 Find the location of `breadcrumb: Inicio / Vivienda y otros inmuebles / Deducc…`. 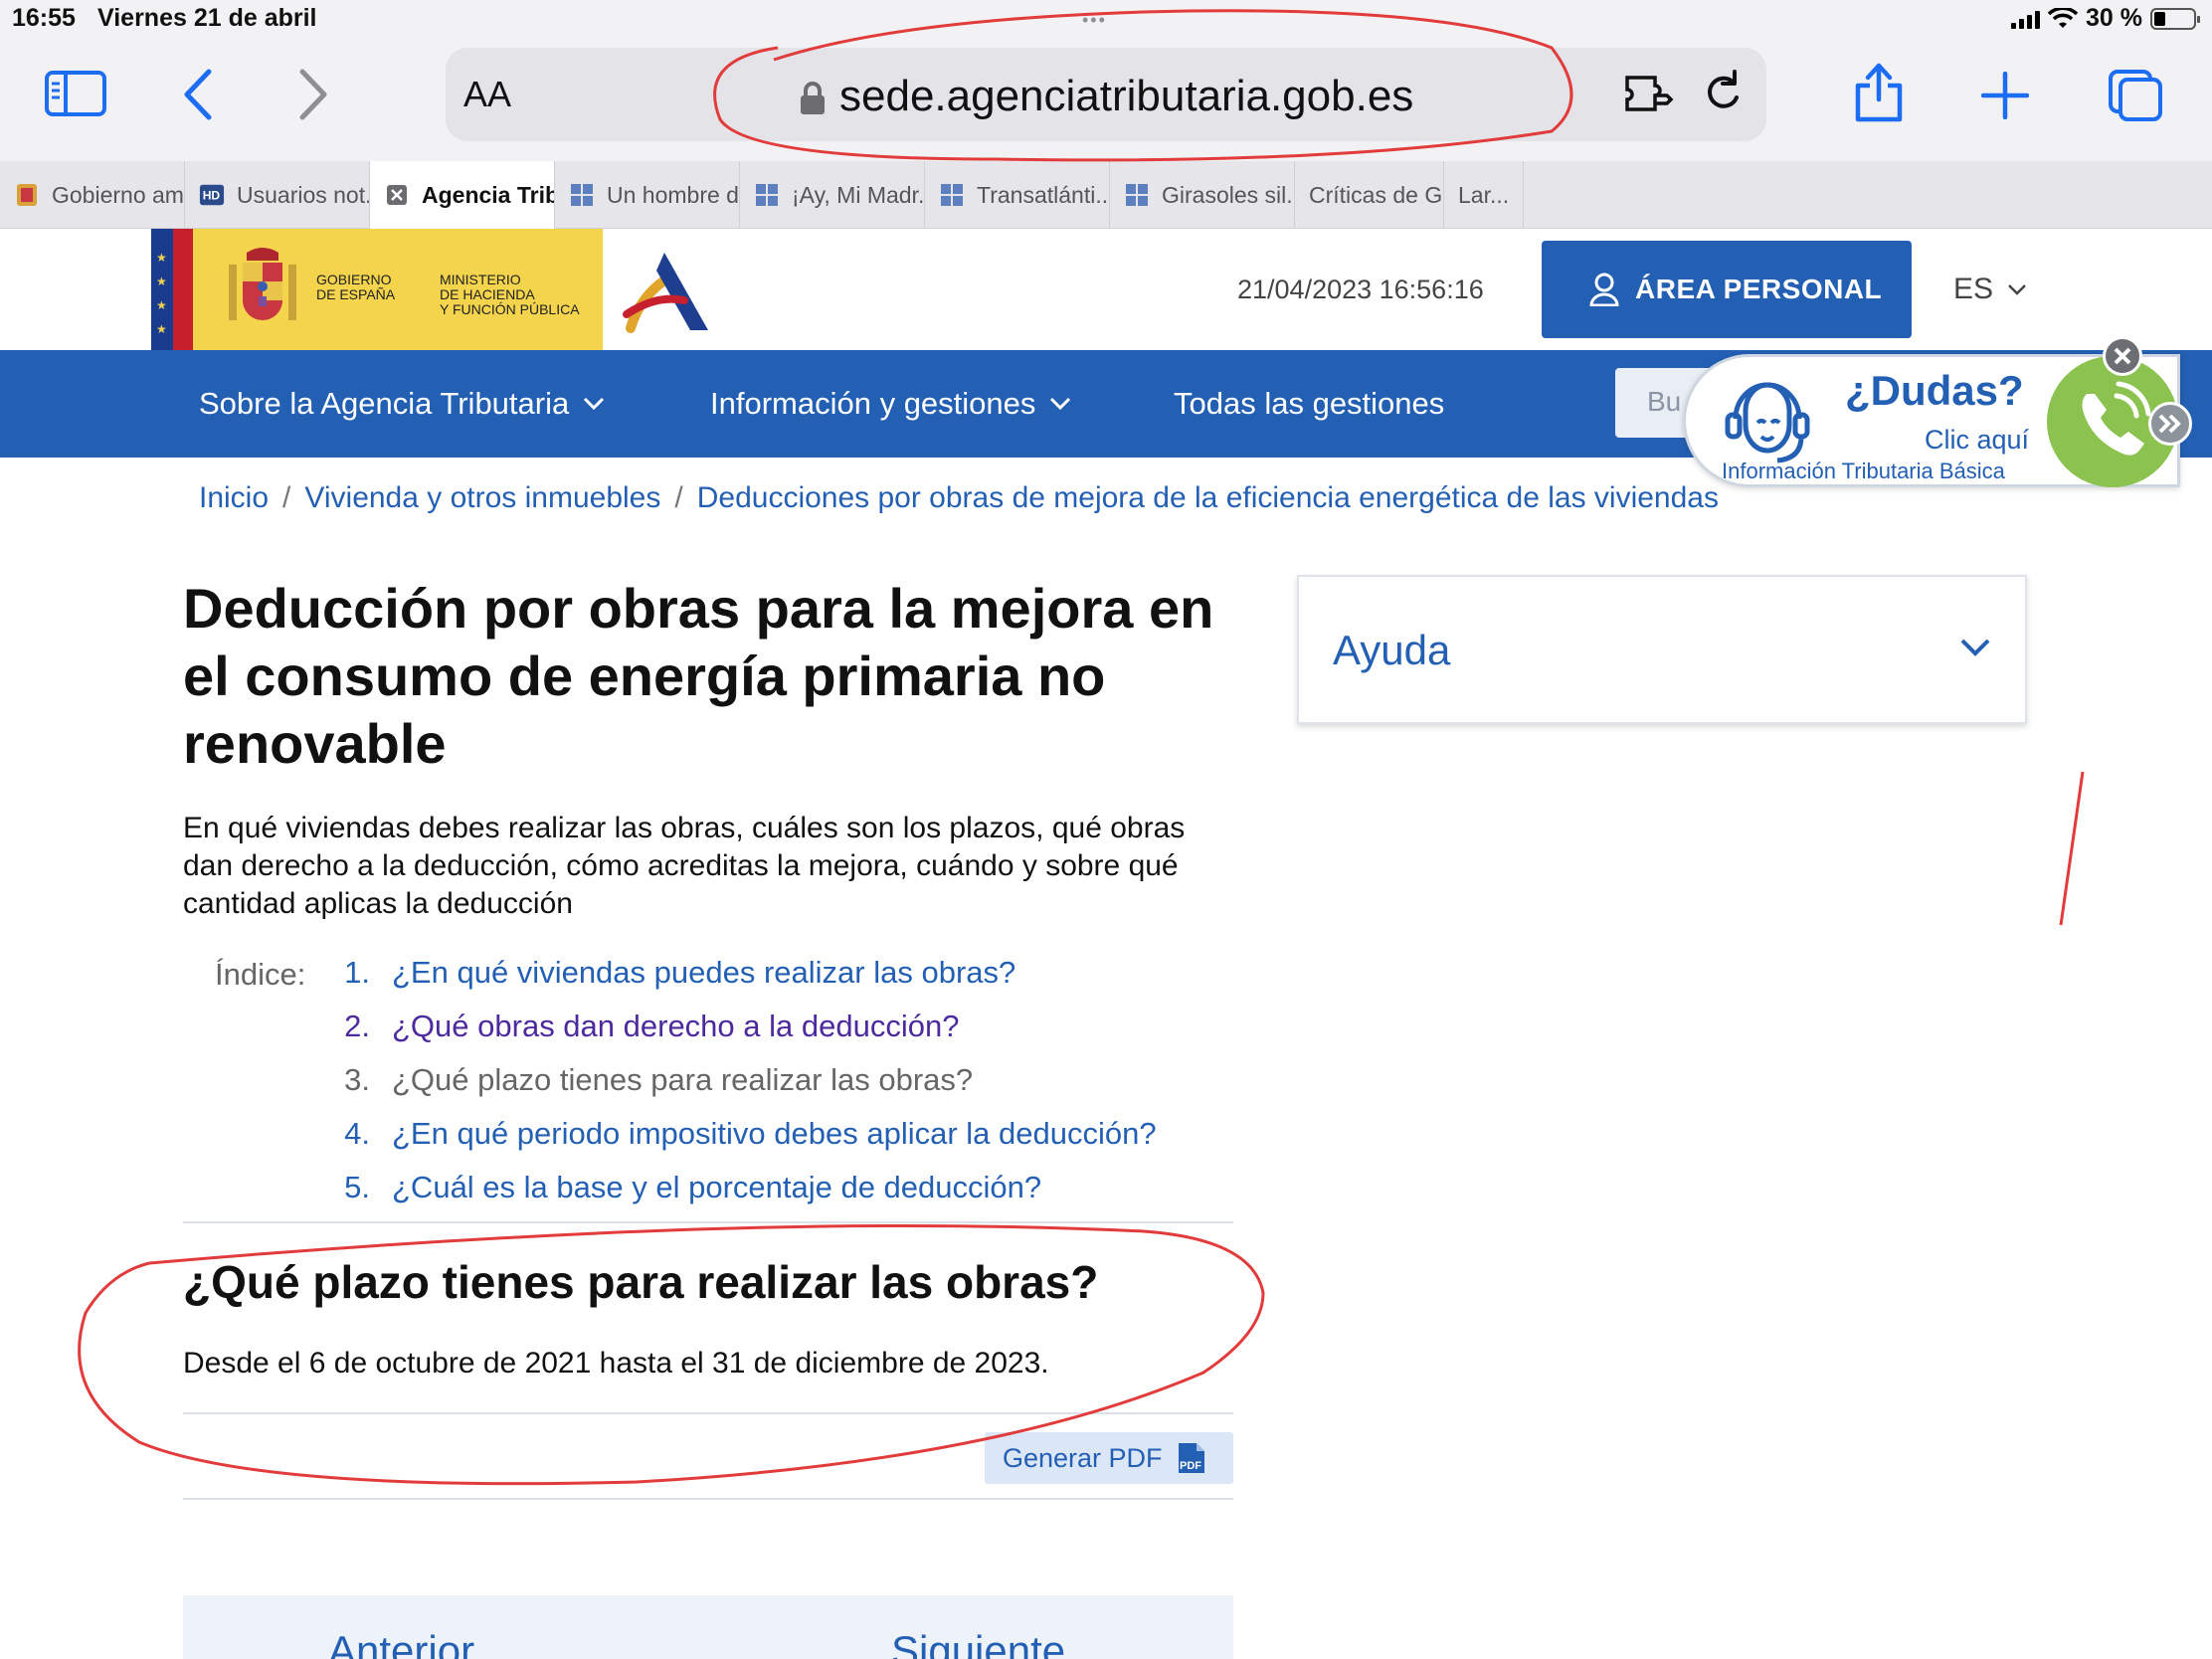

breadcrumb: Inicio / Vivienda y otros inmuebles / Deducc… is located at coordinates (959, 498).